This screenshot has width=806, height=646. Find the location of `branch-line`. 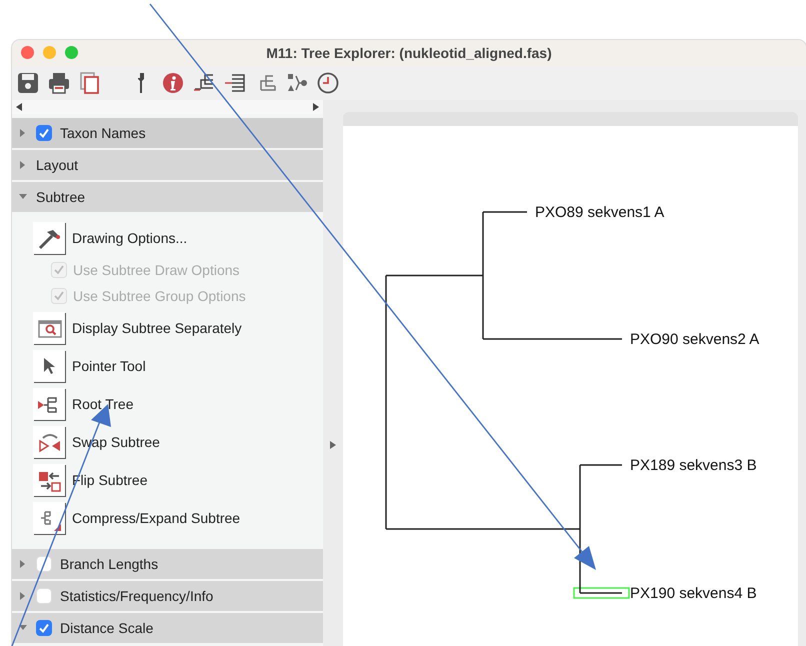

branch-line is located at coordinates (434, 275).